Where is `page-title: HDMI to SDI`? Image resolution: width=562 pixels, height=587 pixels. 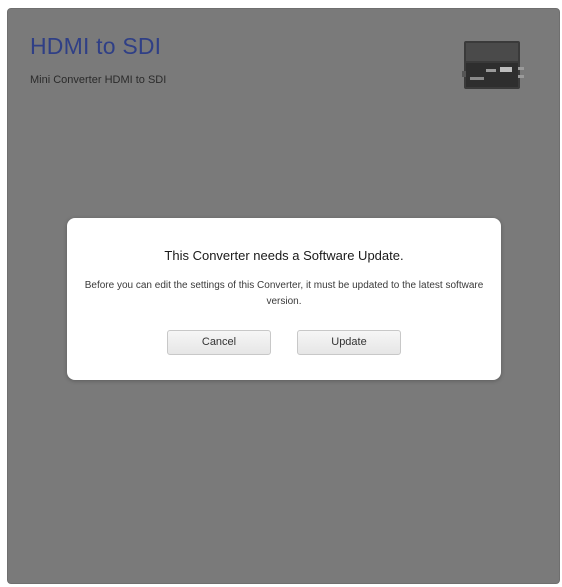
page-title: HDMI to SDI is located at coordinates (96, 46).